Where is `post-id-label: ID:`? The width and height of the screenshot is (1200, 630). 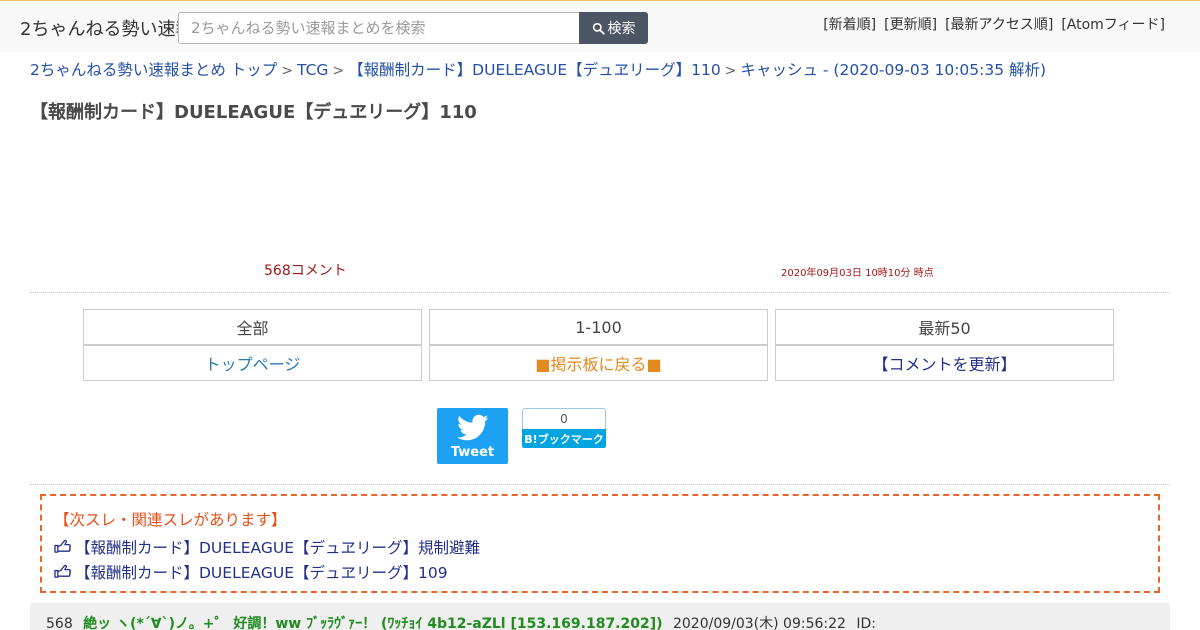
post-id-label: ID: is located at coordinates (866, 623).